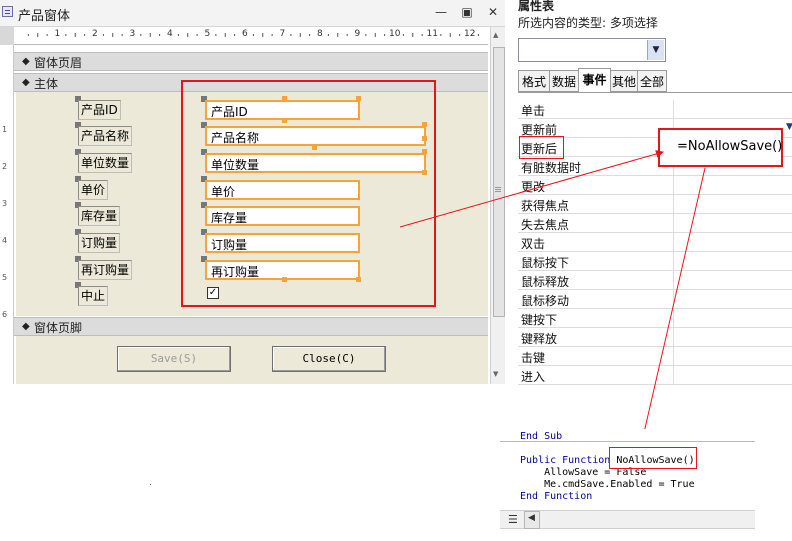 The height and width of the screenshot is (541, 792). What do you see at coordinates (655, 356) in the screenshot?
I see `property-row: 击键` at bounding box center [655, 356].